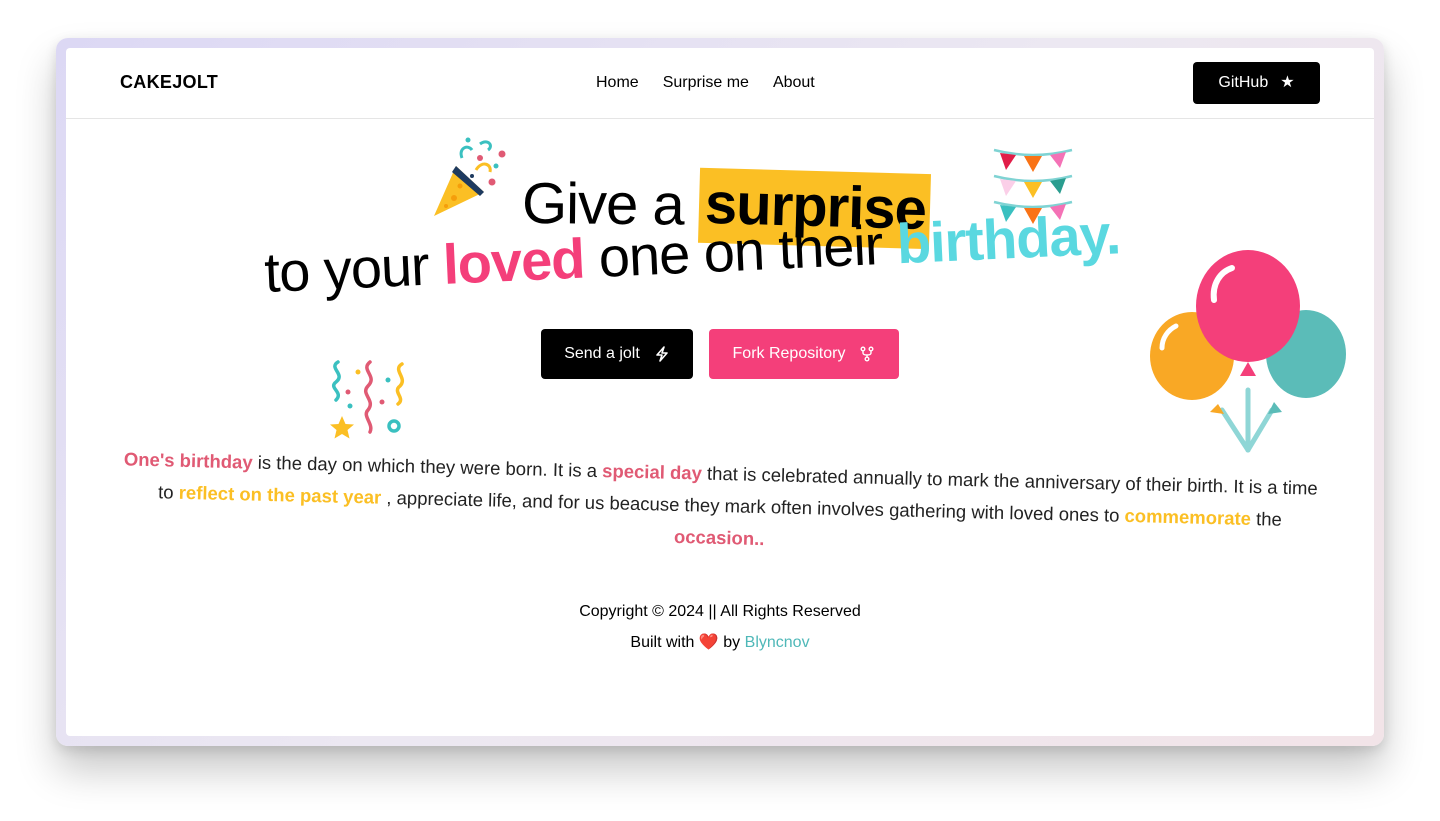 The height and width of the screenshot is (821, 1440). Describe the element at coordinates (720, 611) in the screenshot. I see `copyright-text: Copyright © 2024 || All Rights Reserved` at that location.